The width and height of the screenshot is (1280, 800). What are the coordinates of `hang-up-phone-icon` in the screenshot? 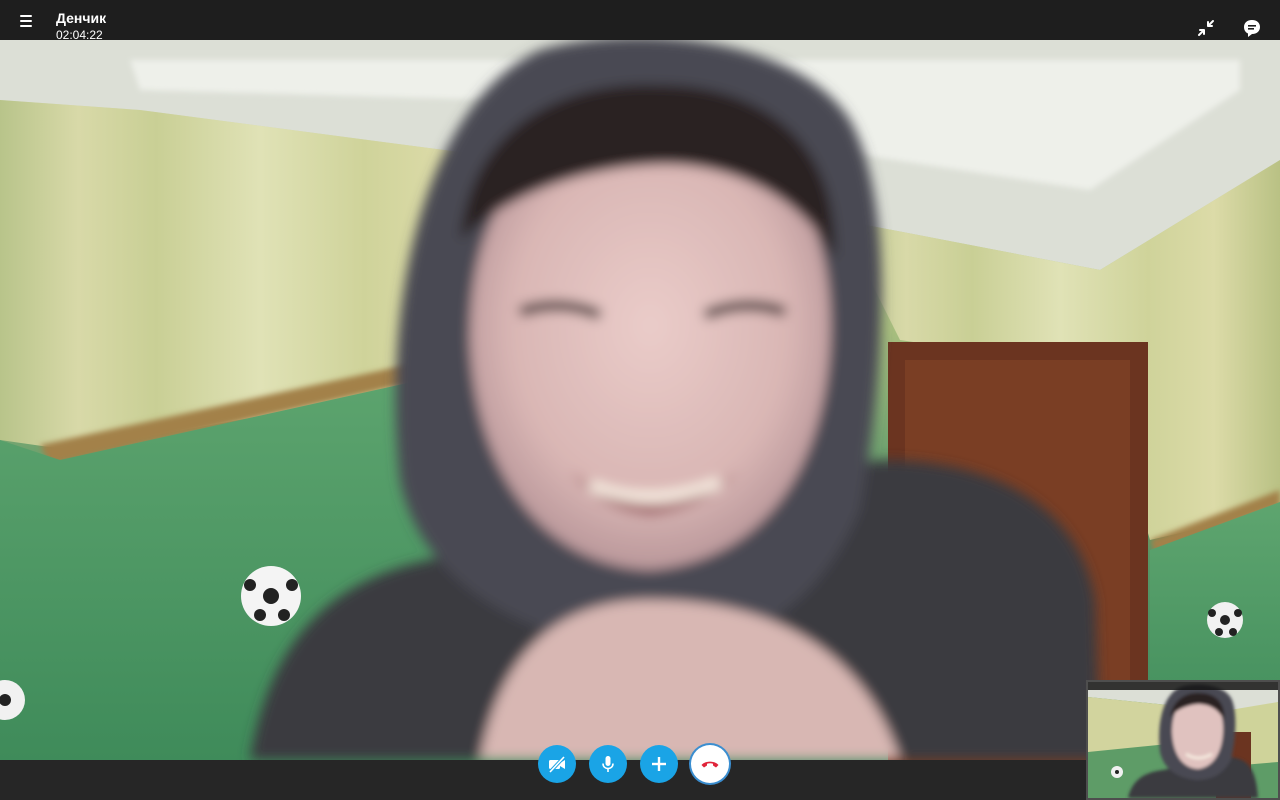 It's located at (710, 764).